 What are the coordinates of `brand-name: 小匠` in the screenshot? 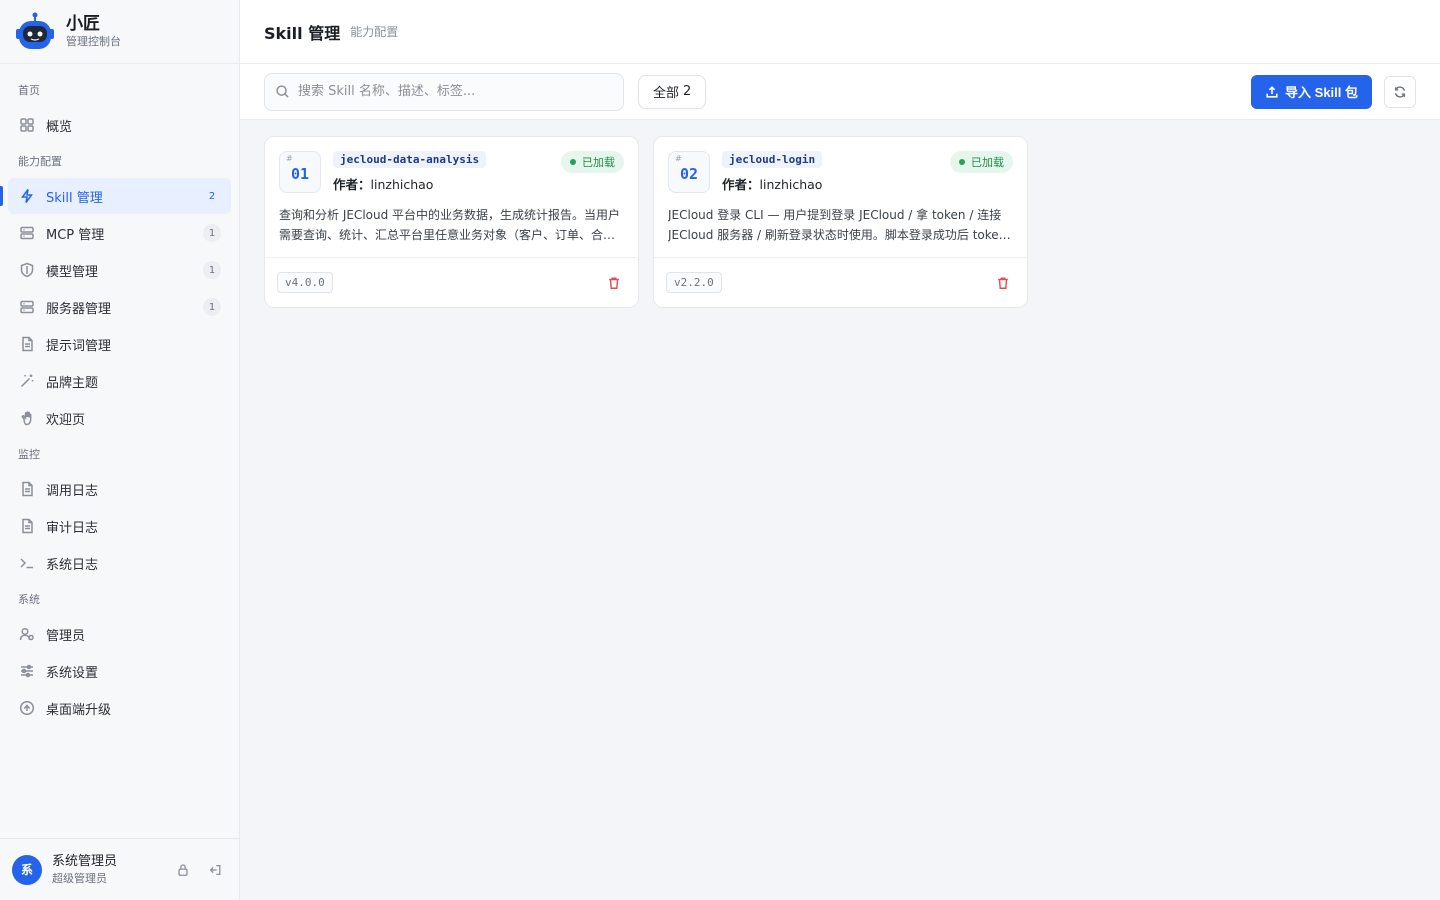 It's located at (83, 23).